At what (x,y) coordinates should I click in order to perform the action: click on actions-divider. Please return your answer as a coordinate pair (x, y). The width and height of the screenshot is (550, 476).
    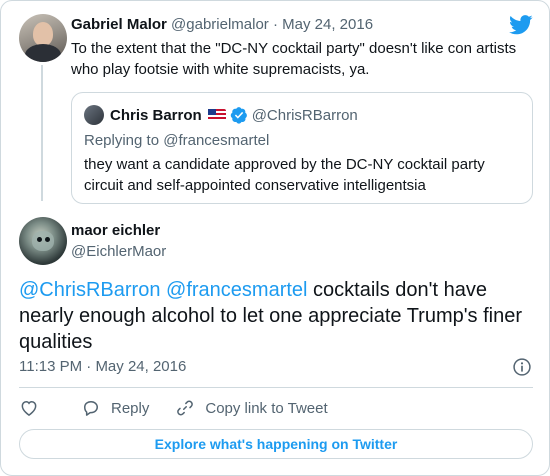
    Looking at the image, I should click on (276, 387).